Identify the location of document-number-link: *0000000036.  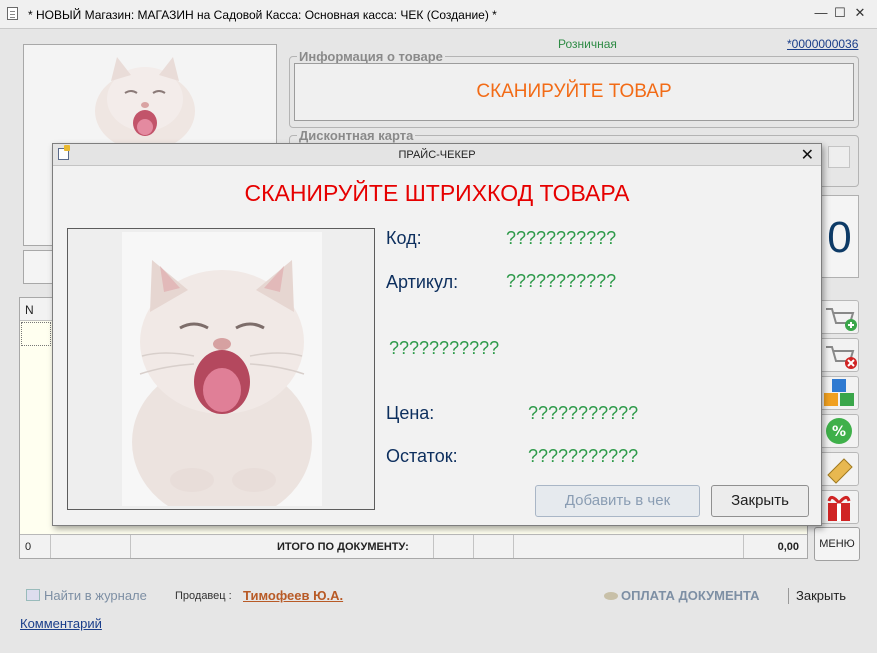
(822, 44).